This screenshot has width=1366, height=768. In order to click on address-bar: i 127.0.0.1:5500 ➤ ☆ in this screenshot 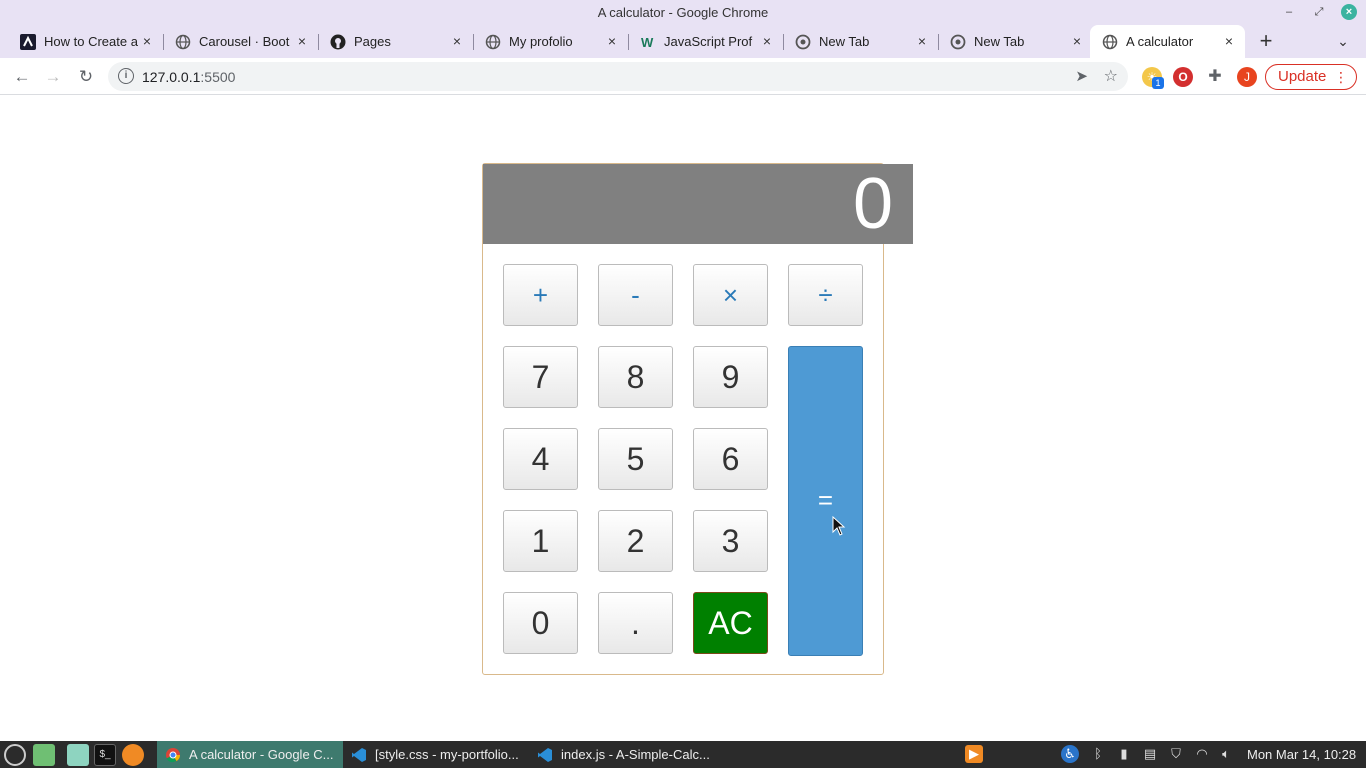, I will do `click(618, 76)`.